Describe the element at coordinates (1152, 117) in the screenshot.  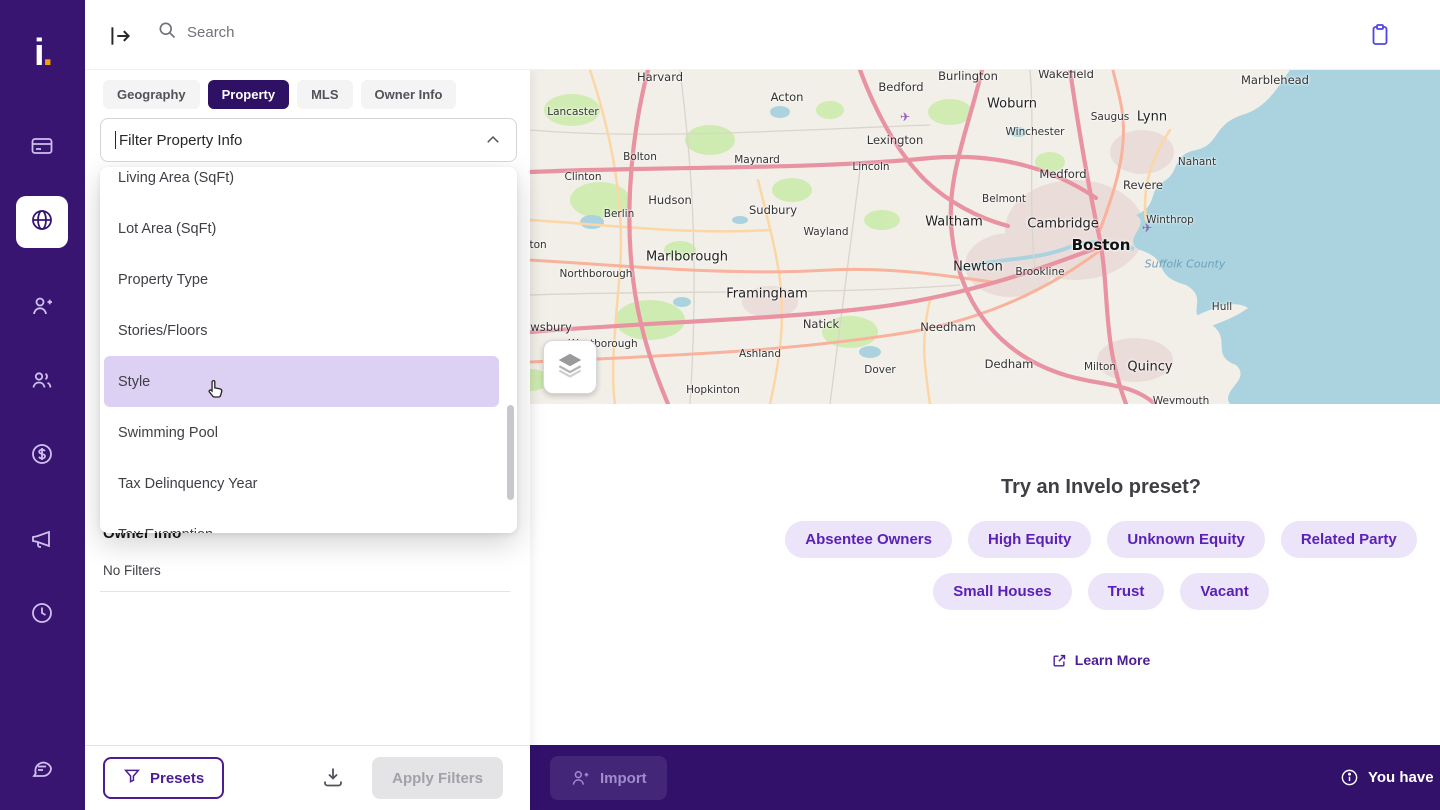
I see `map-label-lynn: Lynn` at that location.